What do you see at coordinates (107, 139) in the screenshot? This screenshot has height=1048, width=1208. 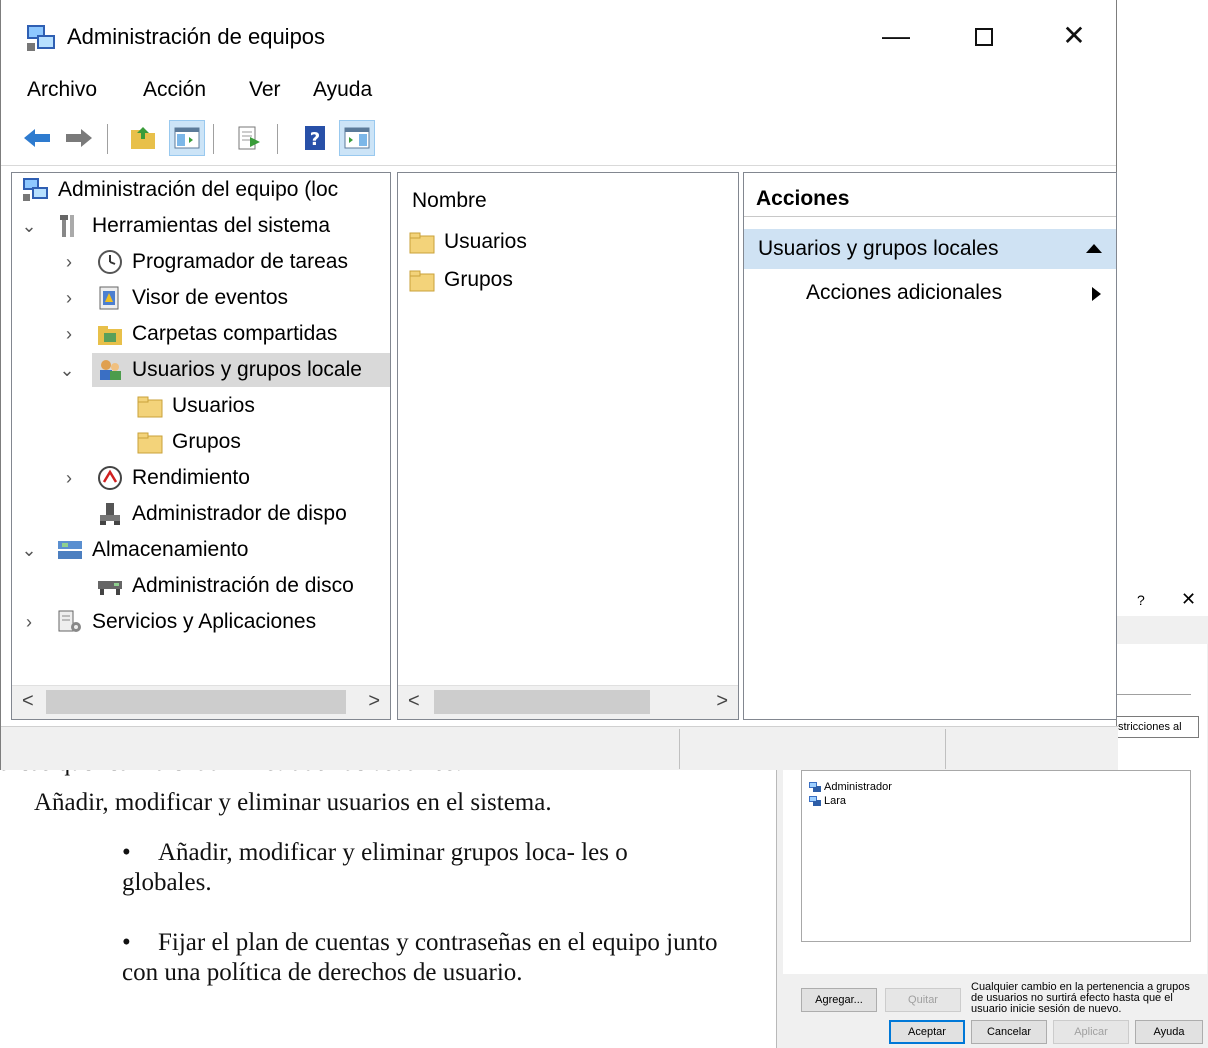 I see `toolbar-separator` at bounding box center [107, 139].